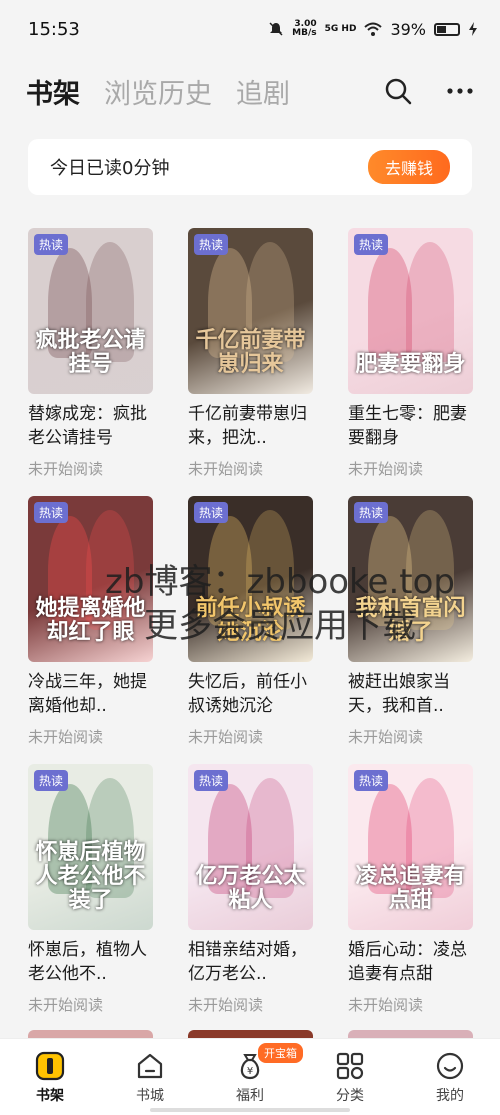  What do you see at coordinates (430, 302) in the screenshot?
I see `cover-figure-right` at bounding box center [430, 302].